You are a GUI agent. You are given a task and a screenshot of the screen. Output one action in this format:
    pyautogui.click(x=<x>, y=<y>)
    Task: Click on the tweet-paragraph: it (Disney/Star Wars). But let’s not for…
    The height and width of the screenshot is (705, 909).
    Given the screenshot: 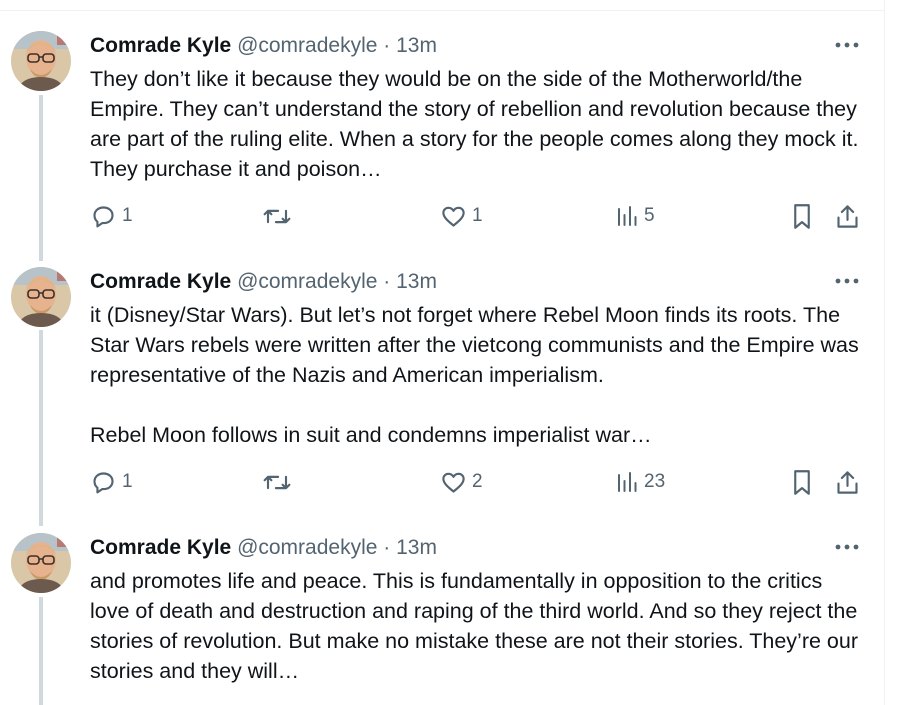 What is the action you would take?
    pyautogui.click(x=474, y=345)
    